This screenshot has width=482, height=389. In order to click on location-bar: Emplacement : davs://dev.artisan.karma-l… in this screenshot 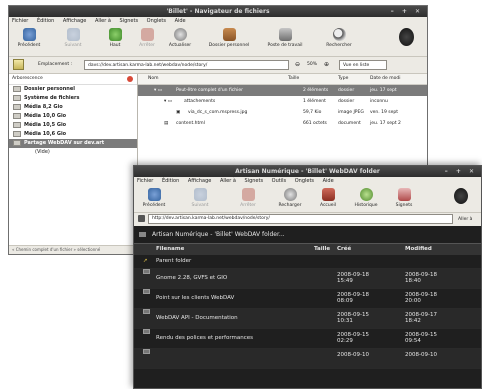, I will do `click(218, 65)`.